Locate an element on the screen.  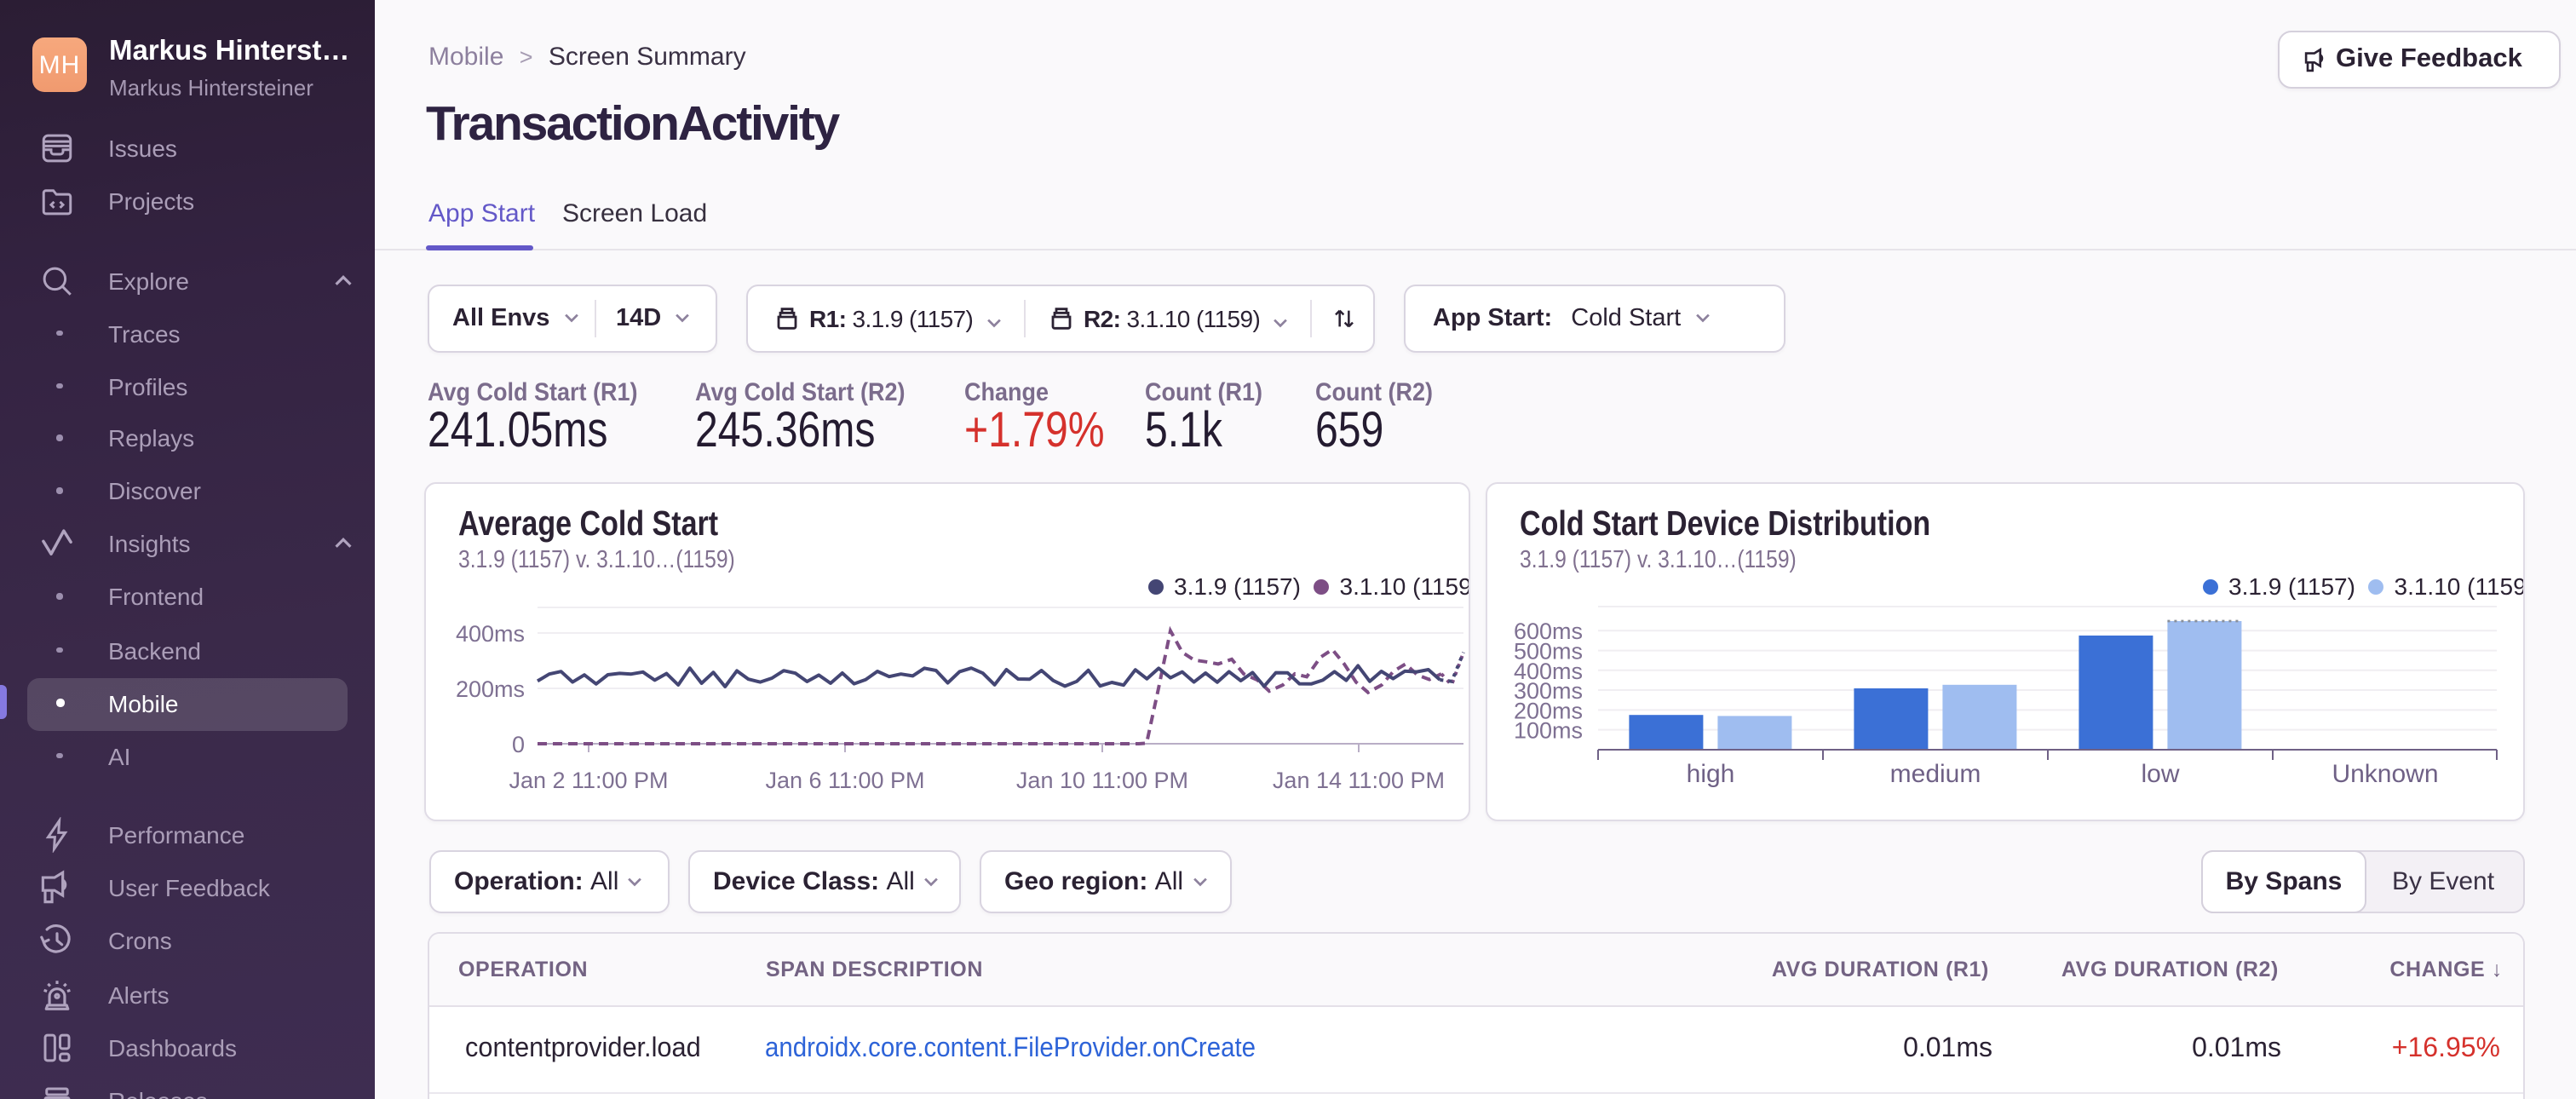
svg-text: Jan 14 11:00 PM is located at coordinates (1359, 780).